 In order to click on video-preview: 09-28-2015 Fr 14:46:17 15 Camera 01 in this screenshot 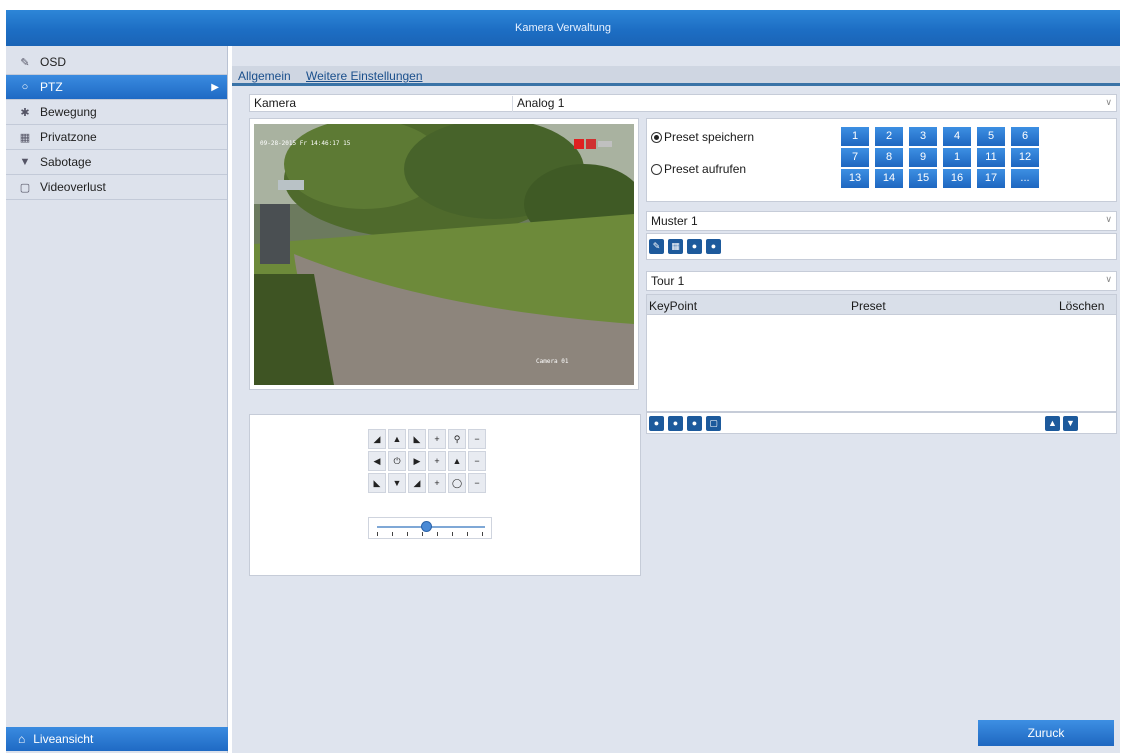, I will do `click(444, 254)`.